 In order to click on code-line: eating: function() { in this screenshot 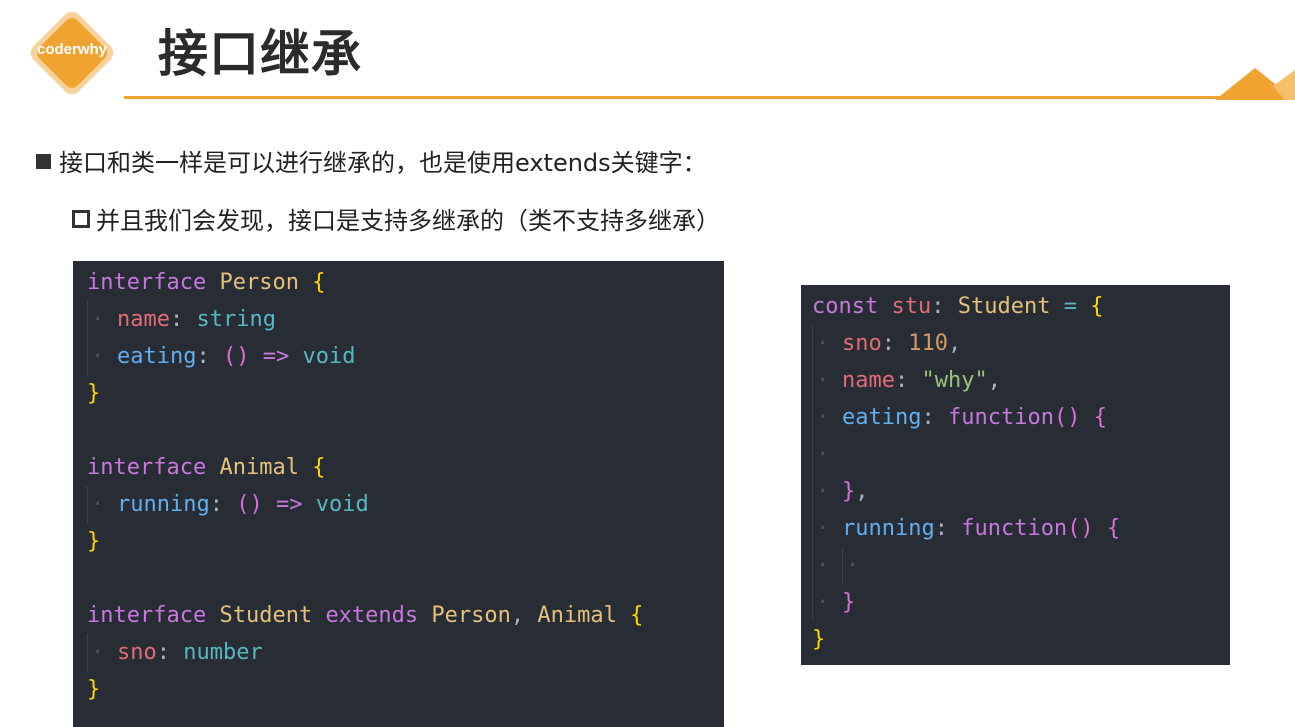, I will do `click(1021, 417)`.